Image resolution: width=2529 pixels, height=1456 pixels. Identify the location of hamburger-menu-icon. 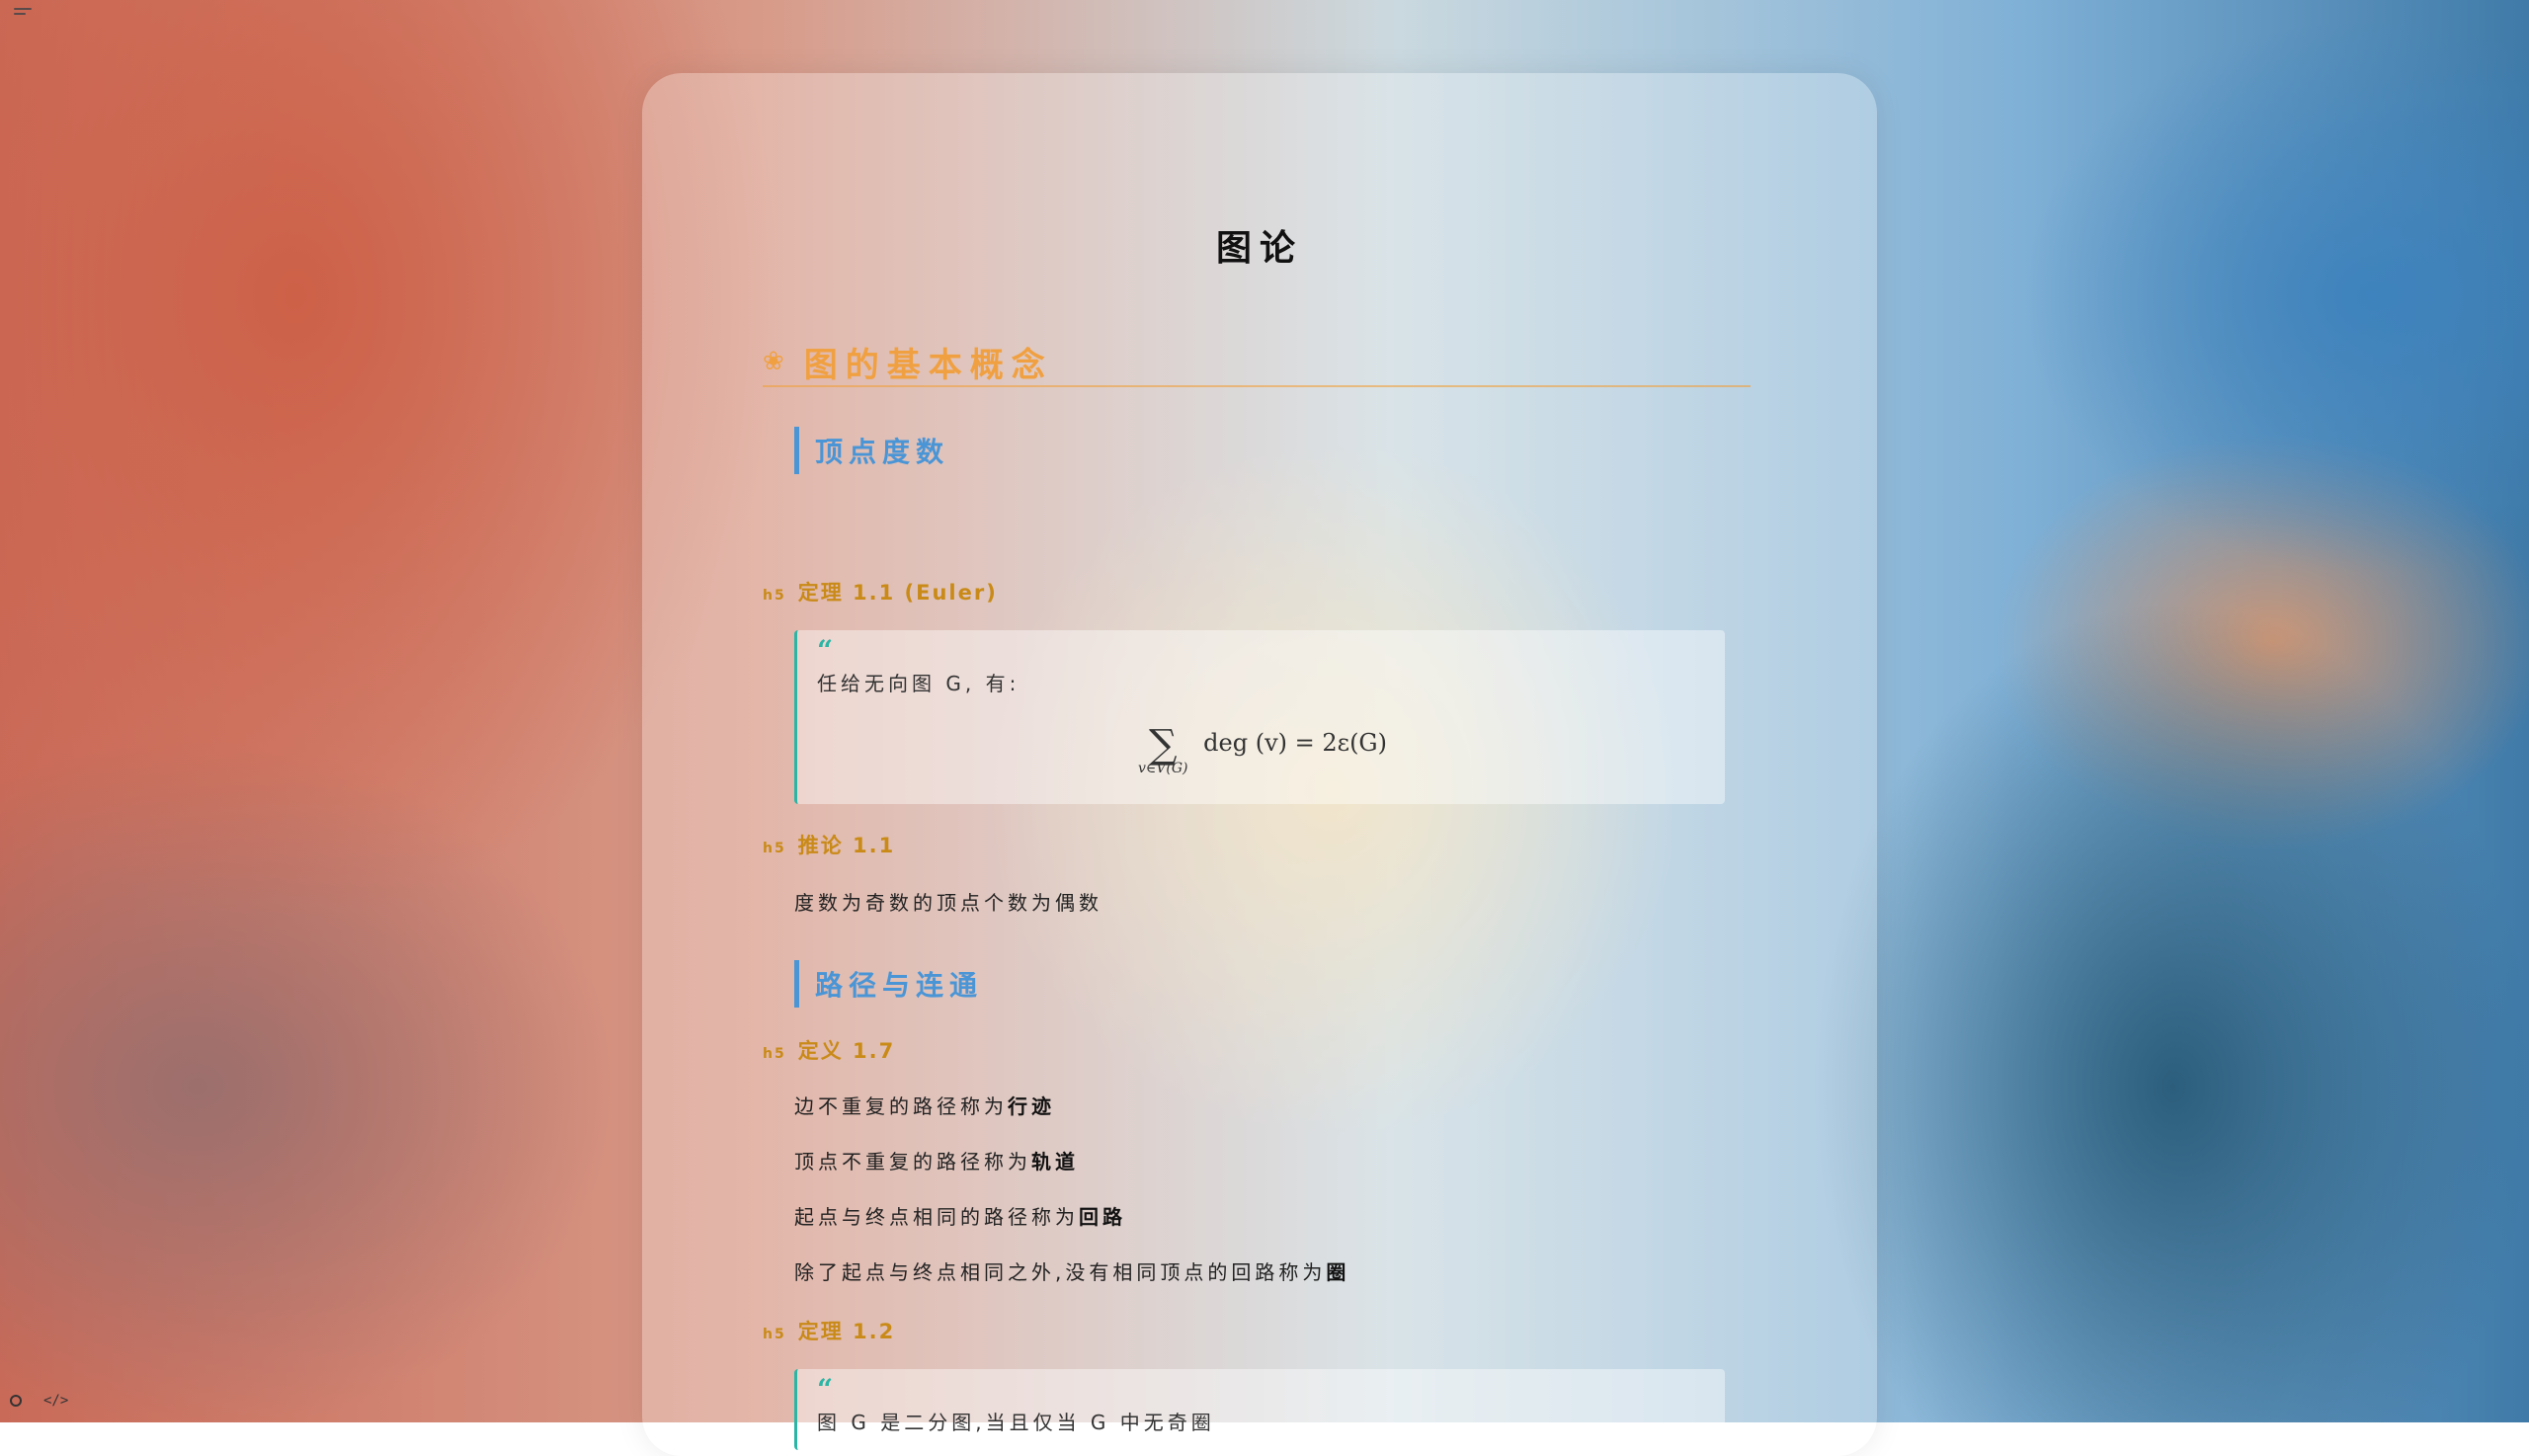
(23, 15).